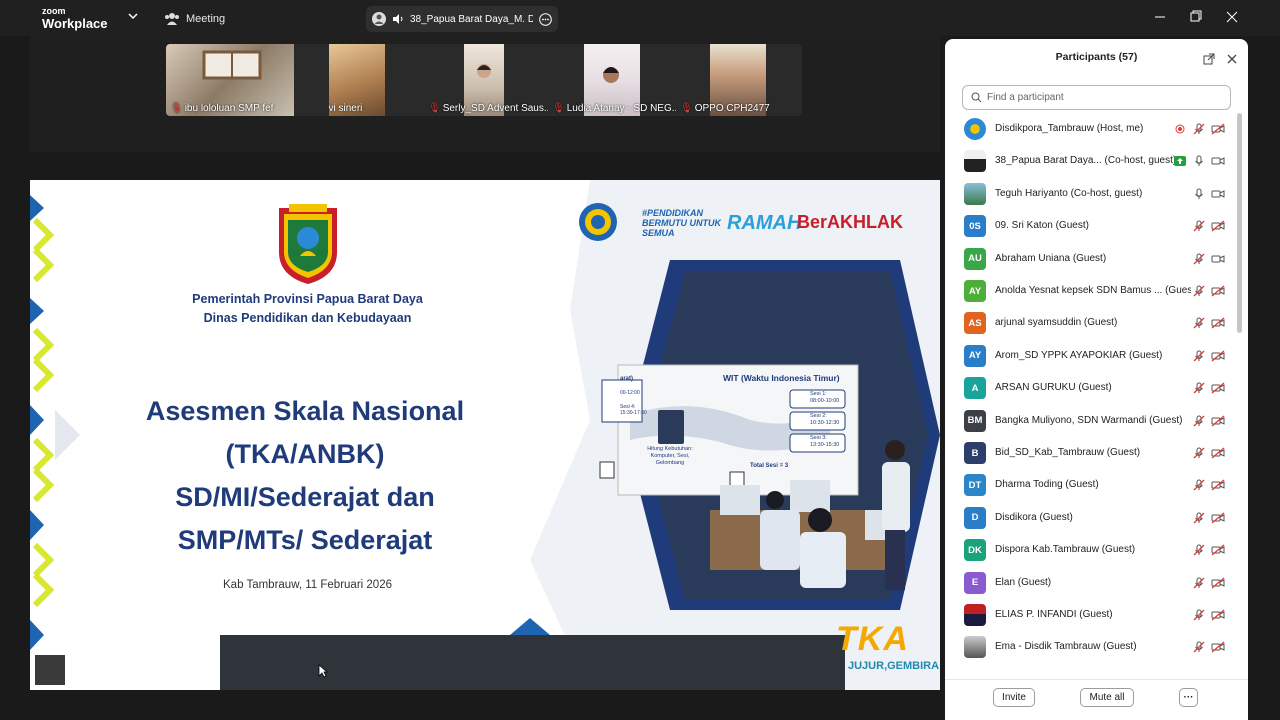  Describe the element at coordinates (230, 80) in the screenshot. I see `video-tile: 🎙 ibu lololuan SMP fef` at that location.